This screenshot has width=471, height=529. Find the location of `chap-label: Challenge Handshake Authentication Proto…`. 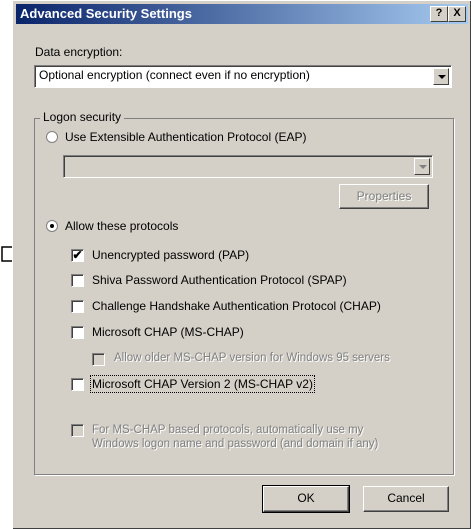

chap-label: Challenge Handshake Authentication Proto… is located at coordinates (236, 306).